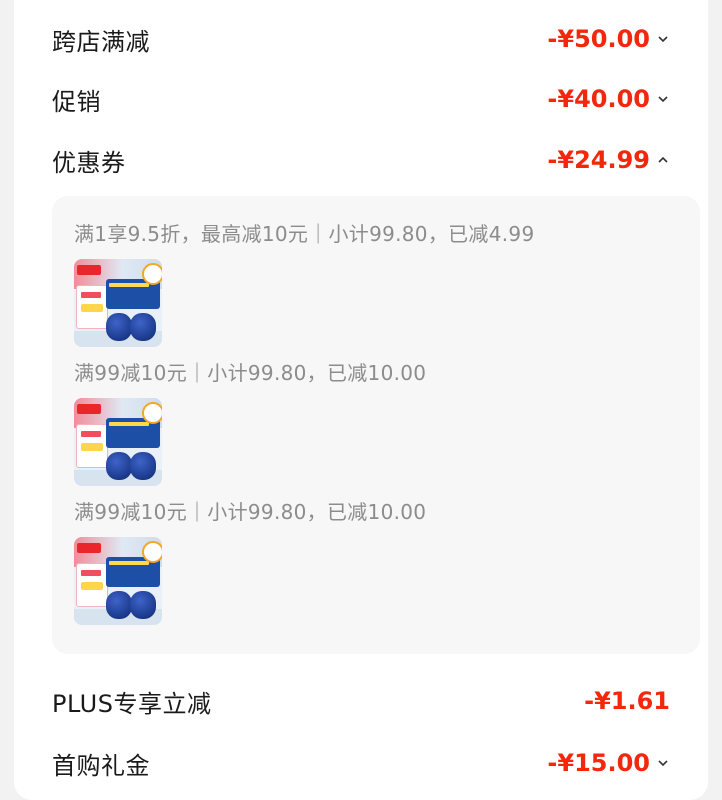  Describe the element at coordinates (361, 701) in the screenshot. I see `plus-discount-row: PLUS专享立减 -¥1.61` at that location.